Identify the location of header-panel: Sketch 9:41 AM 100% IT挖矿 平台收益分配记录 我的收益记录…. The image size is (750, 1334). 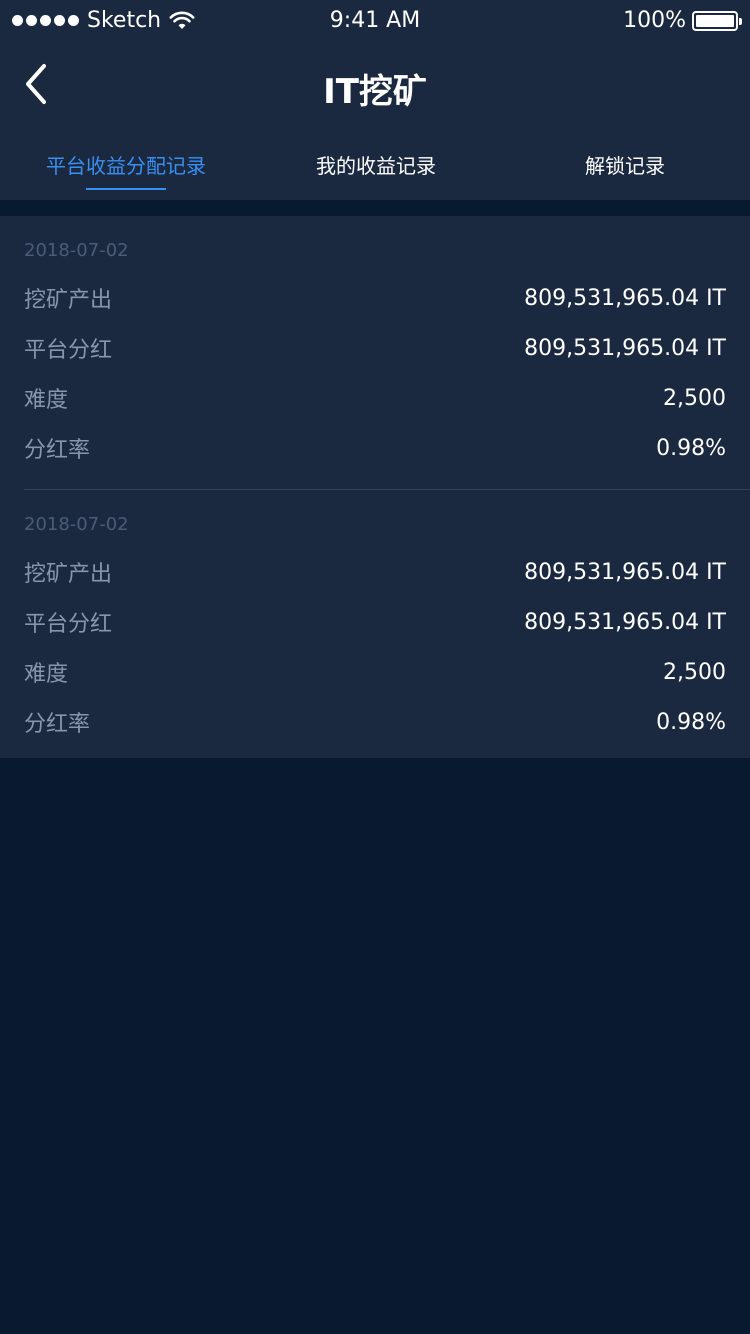
(375, 100).